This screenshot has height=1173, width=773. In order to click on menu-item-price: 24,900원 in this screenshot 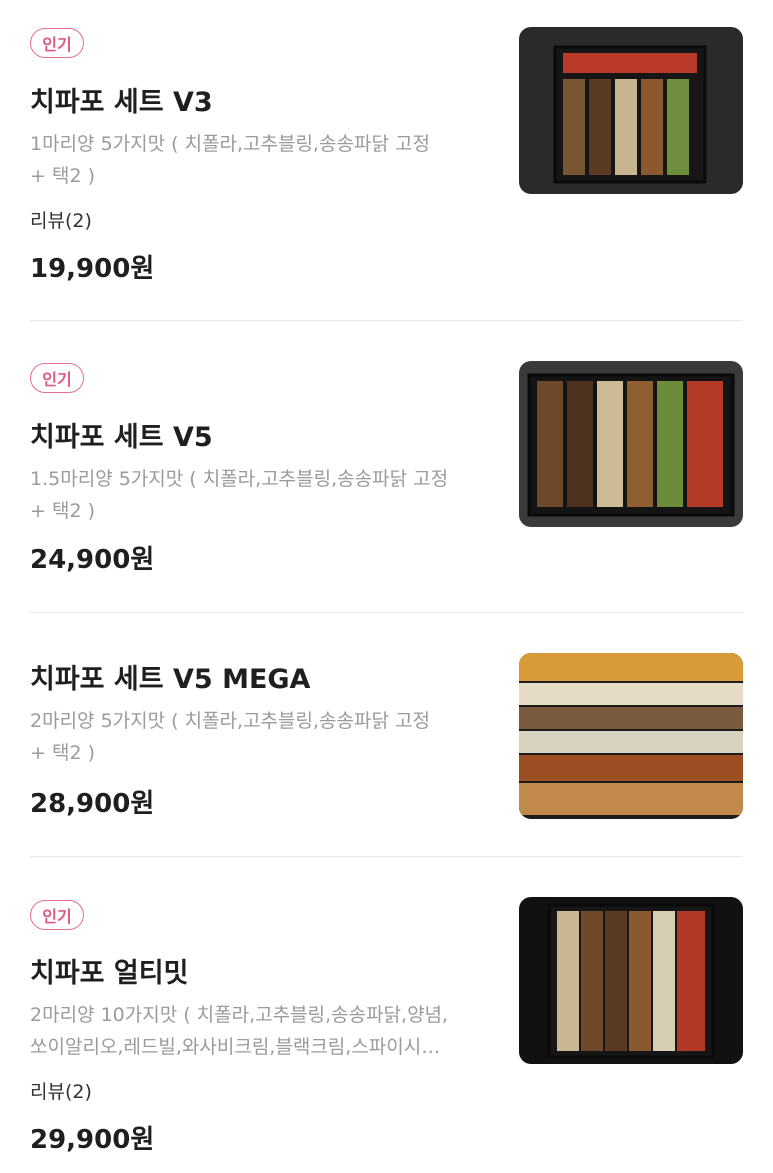, I will do `click(92, 560)`.